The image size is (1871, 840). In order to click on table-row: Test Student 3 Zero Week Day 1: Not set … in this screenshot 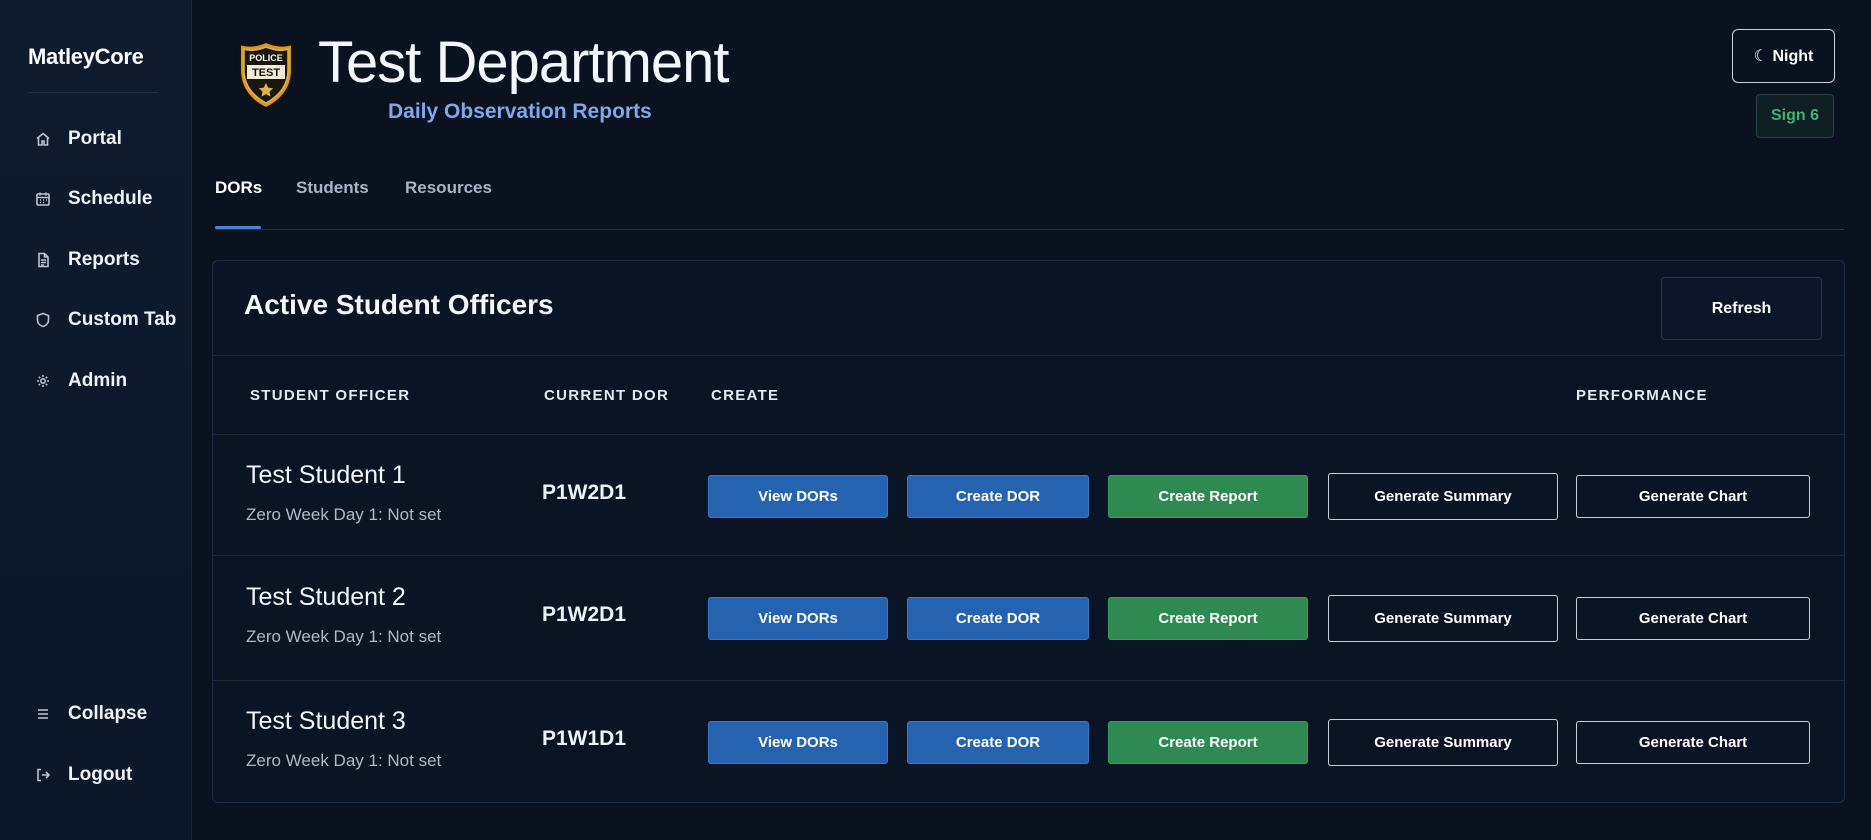, I will do `click(1028, 743)`.